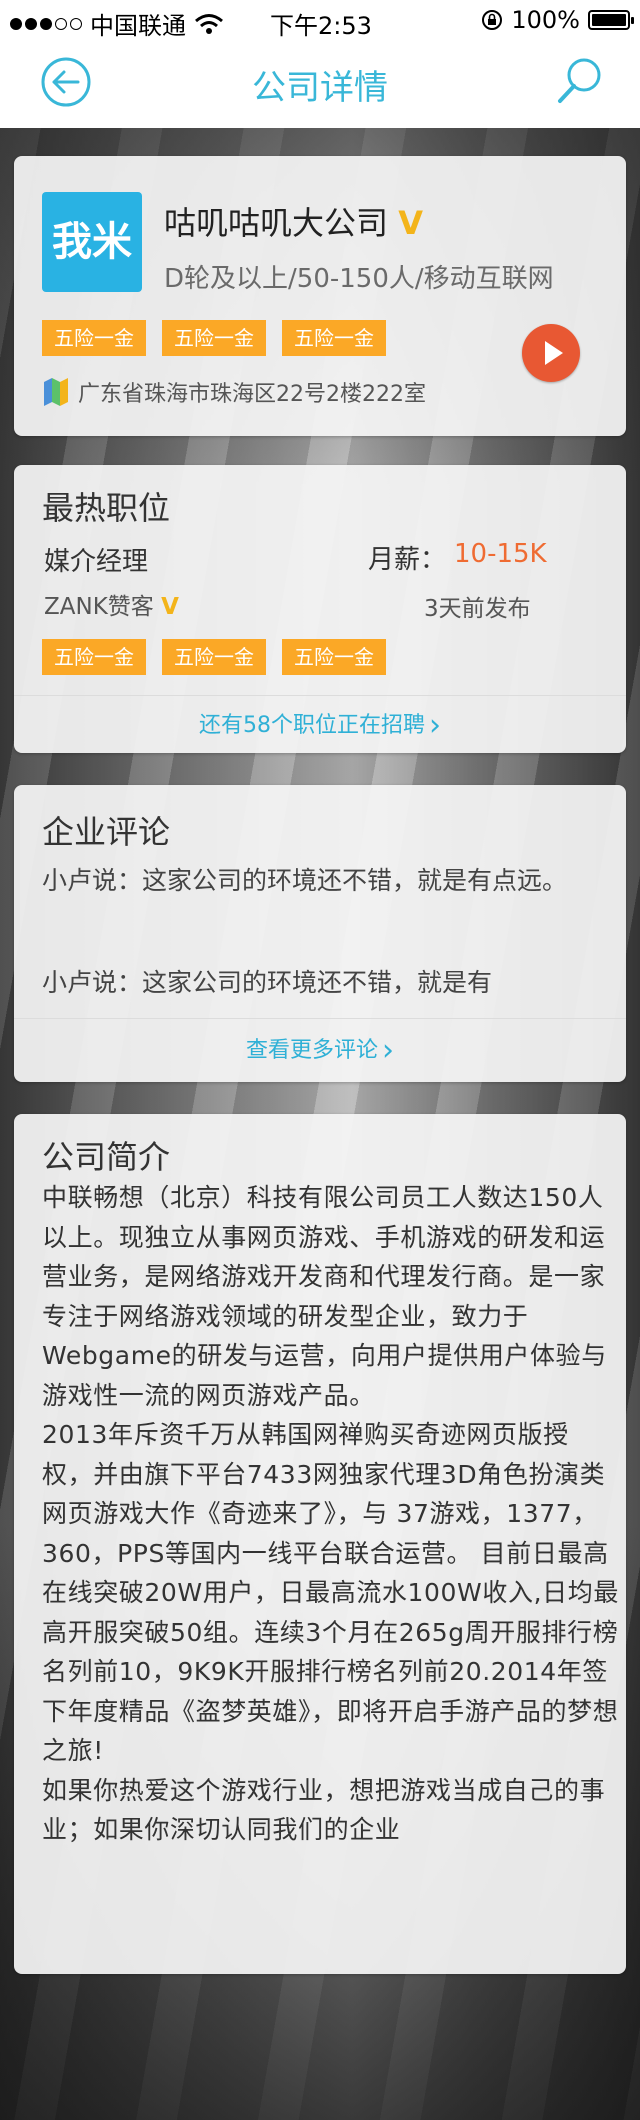  I want to click on job-title: 媒介经理, so click(96, 559).